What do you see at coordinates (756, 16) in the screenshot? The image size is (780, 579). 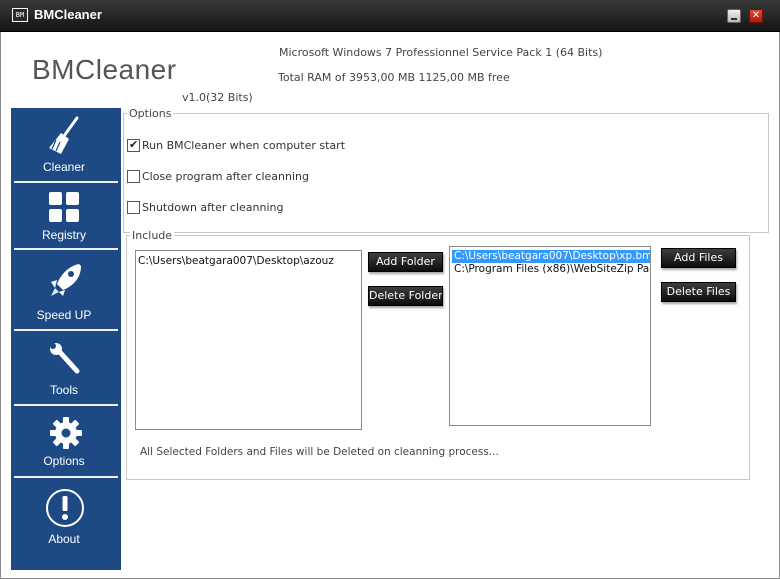 I see `close-button: ✕` at bounding box center [756, 16].